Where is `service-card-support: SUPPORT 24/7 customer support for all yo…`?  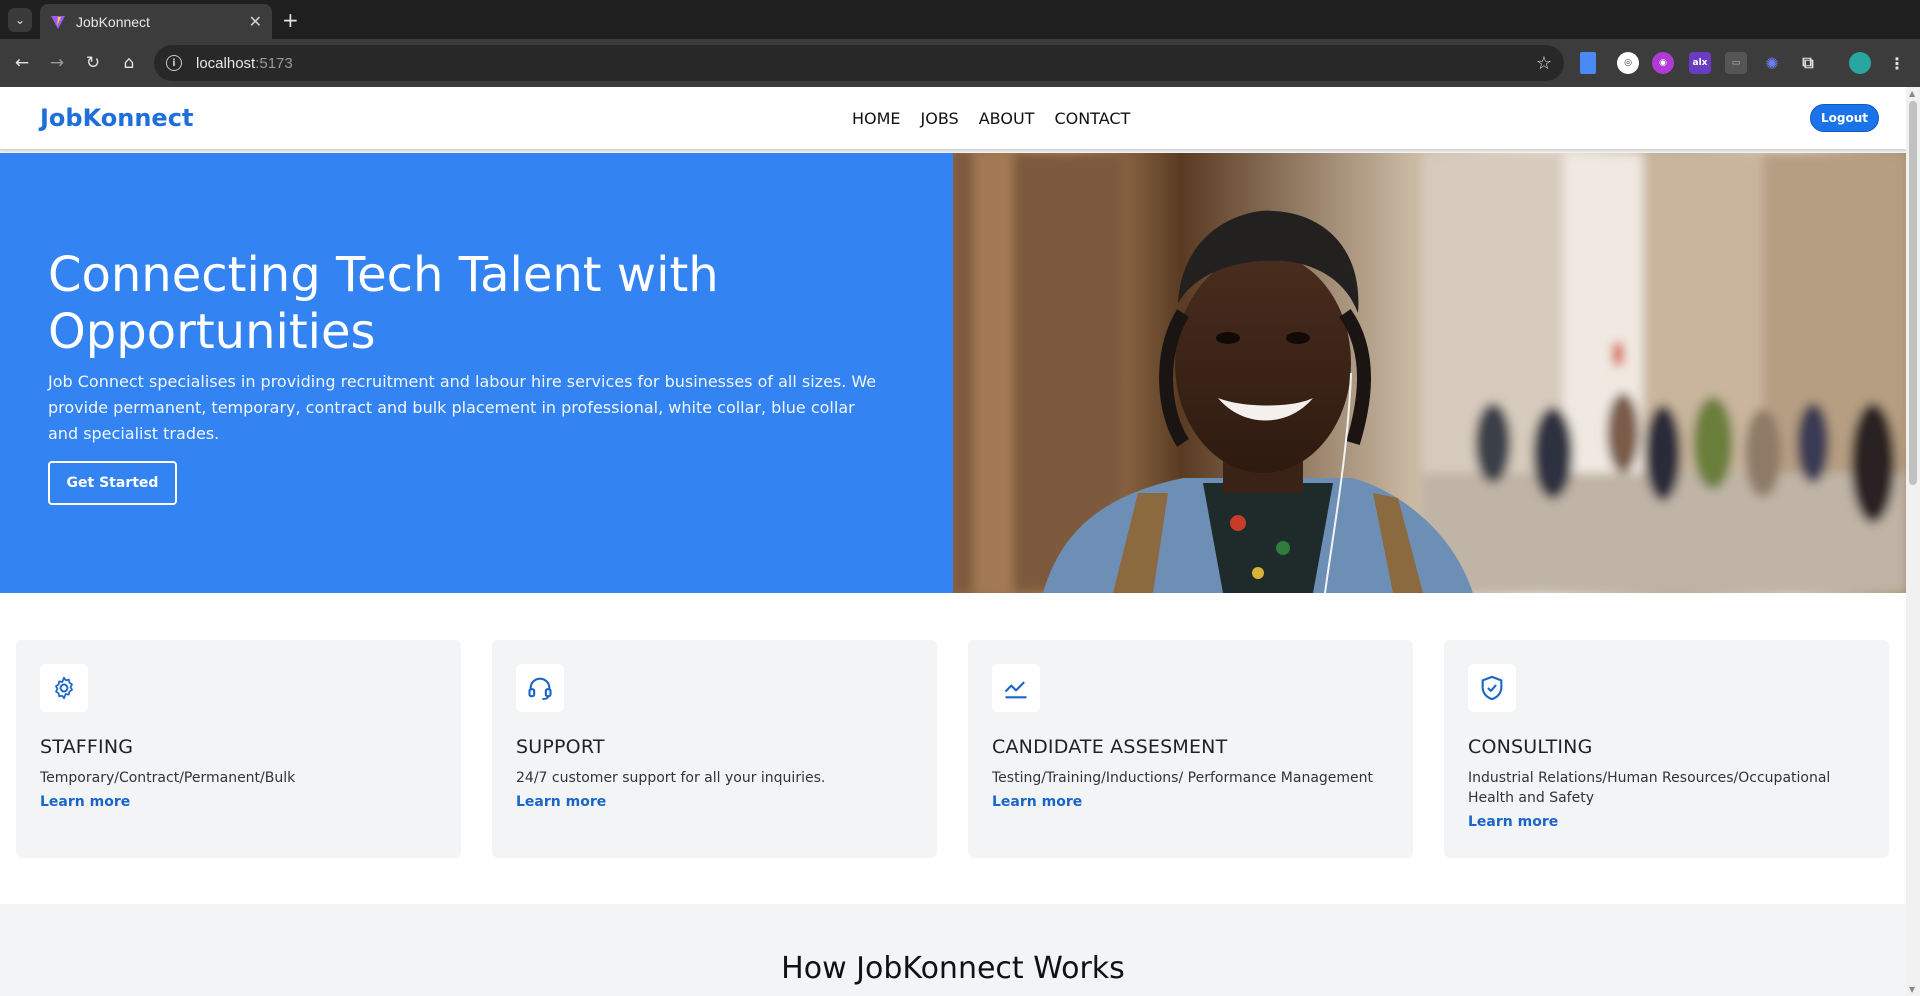 service-card-support: SUPPORT 24/7 customer support for all yo… is located at coordinates (714, 749).